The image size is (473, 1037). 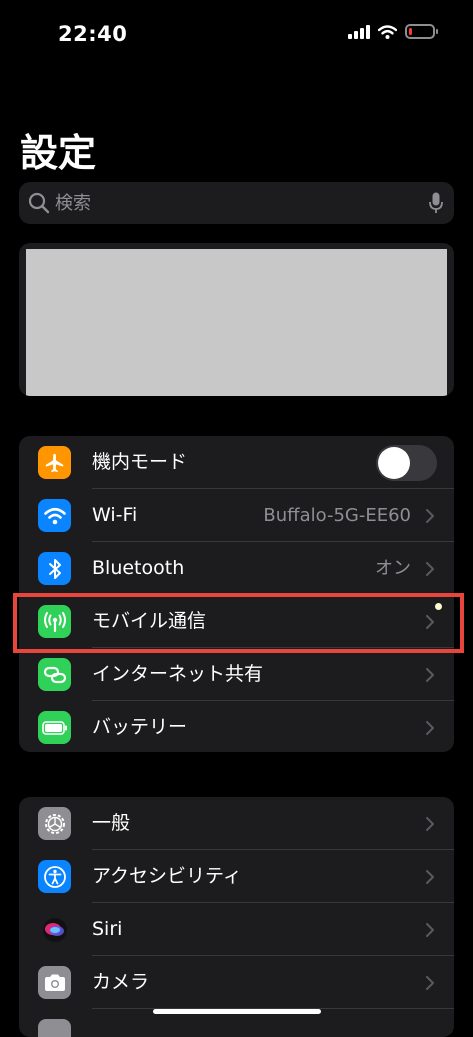 What do you see at coordinates (93, 34) in the screenshot?
I see `status-time: 22:40` at bounding box center [93, 34].